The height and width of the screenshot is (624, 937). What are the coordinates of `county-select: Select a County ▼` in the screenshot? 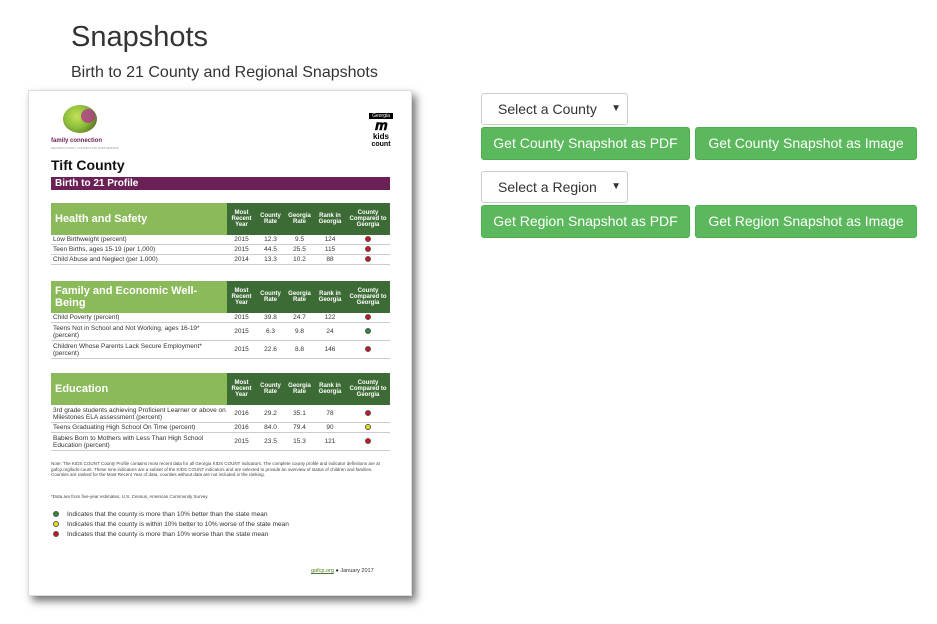 It's located at (554, 109).